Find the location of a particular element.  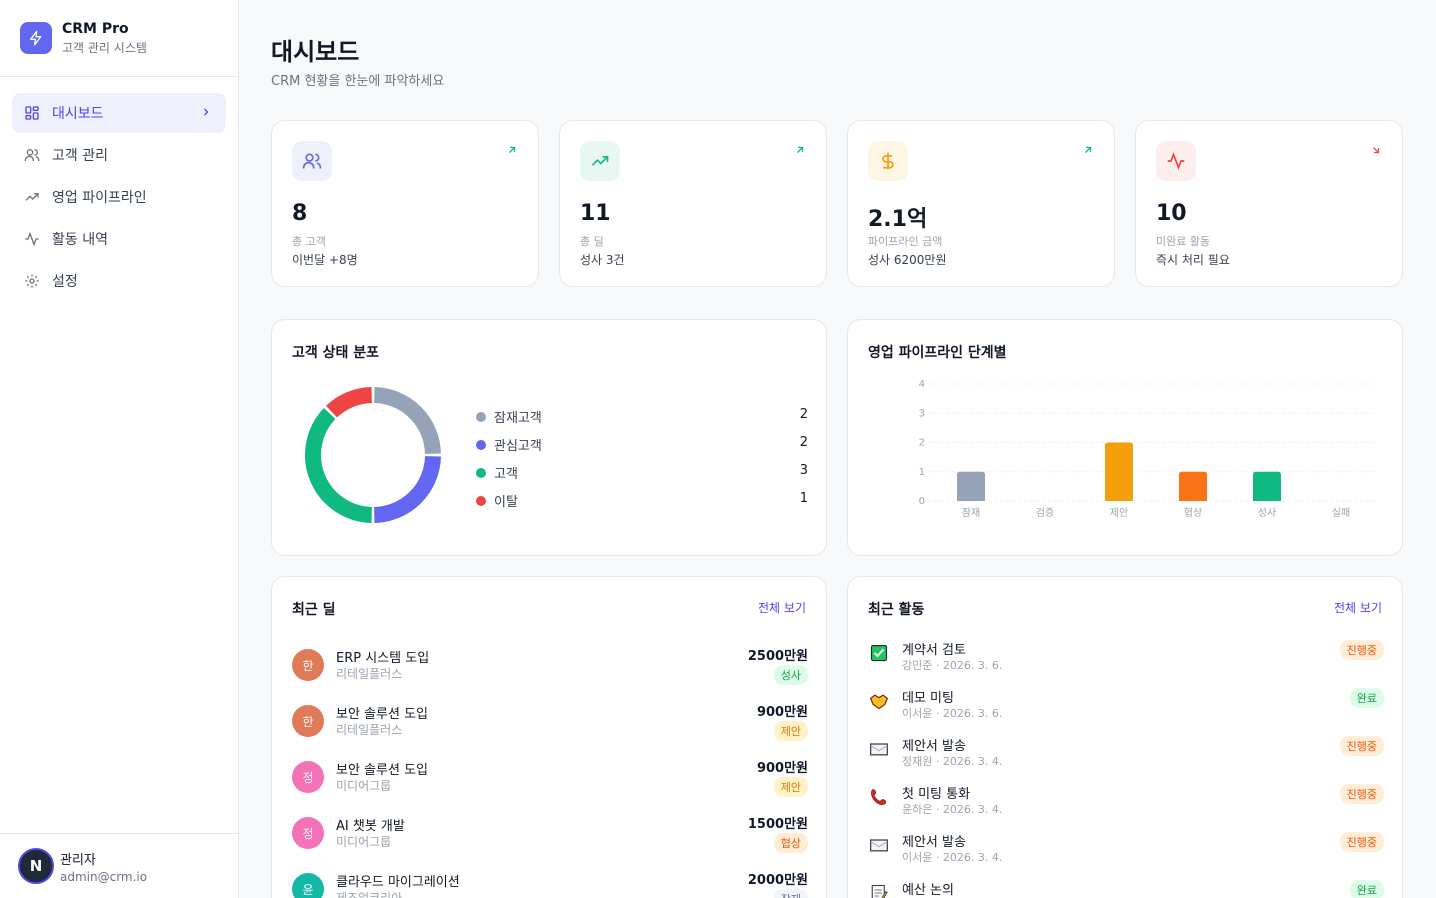

stat-card-customers: 8 총 고객 이번달 +8명 is located at coordinates (405, 203).